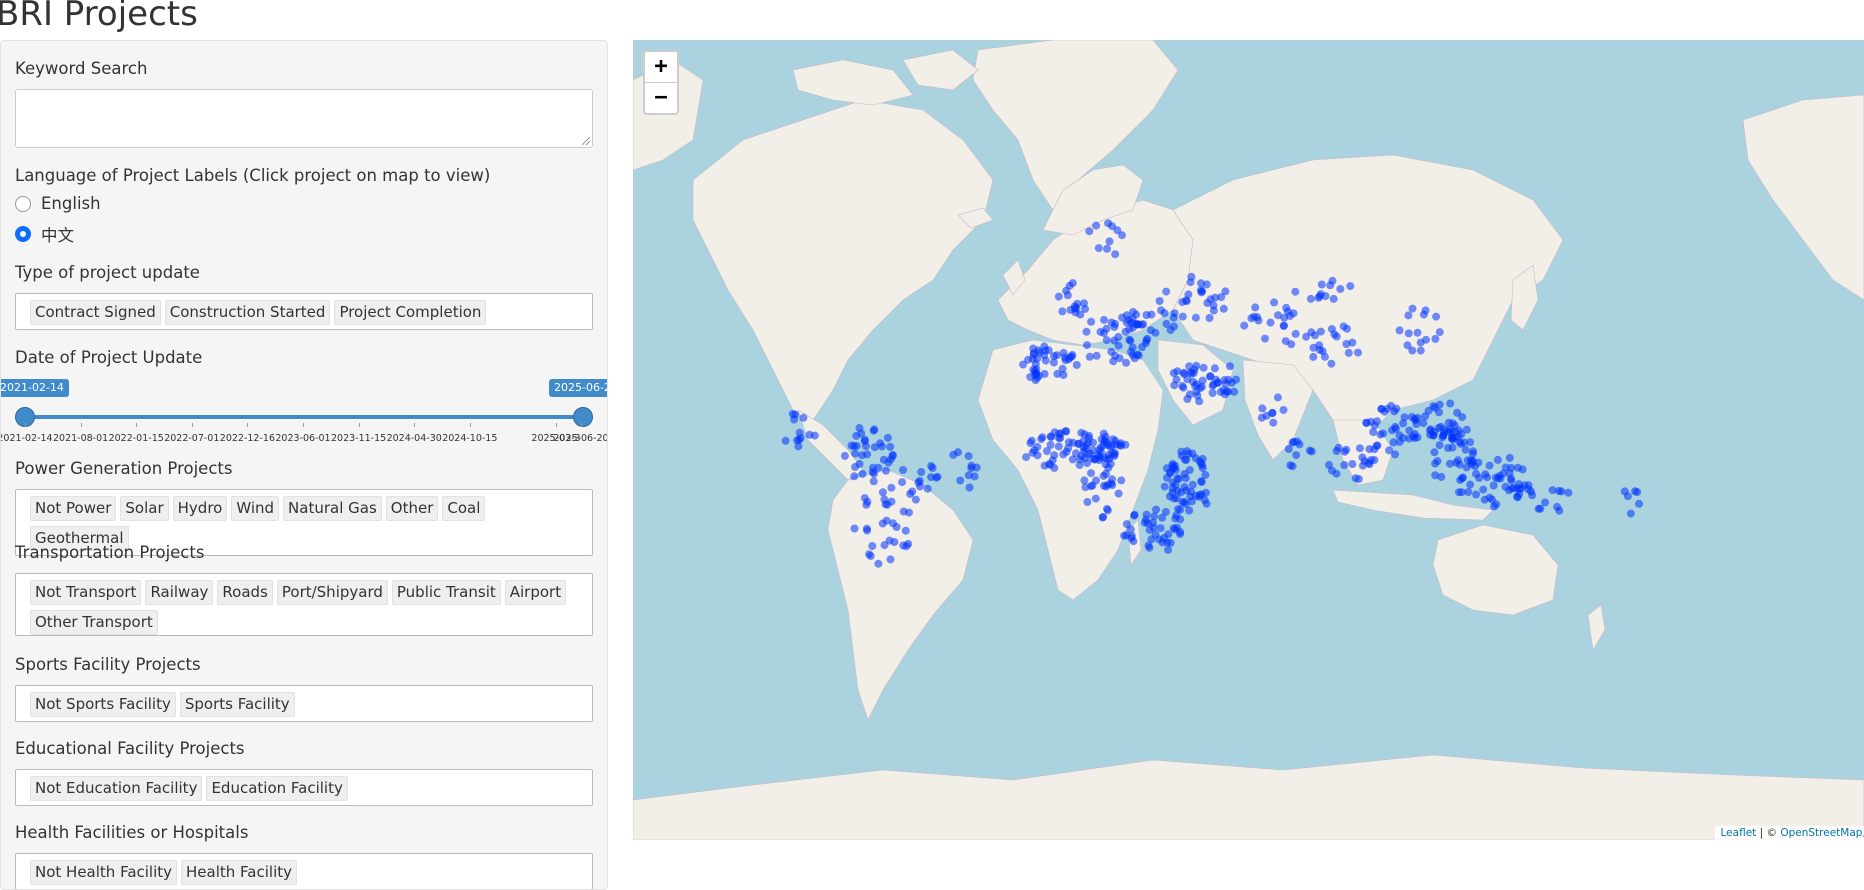  I want to click on leaflet-link: Leaflet, so click(1739, 833).